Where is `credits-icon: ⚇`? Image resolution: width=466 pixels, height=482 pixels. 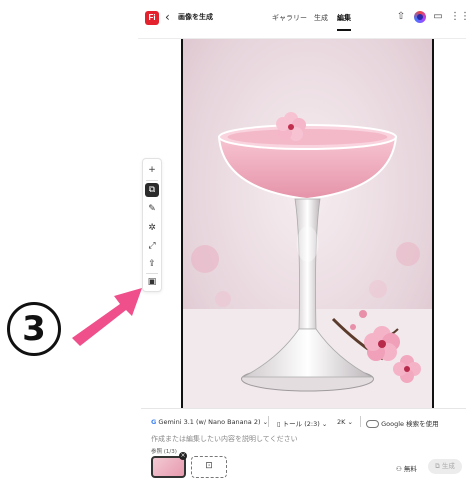
credits-icon: ⚇ is located at coordinates (399, 469).